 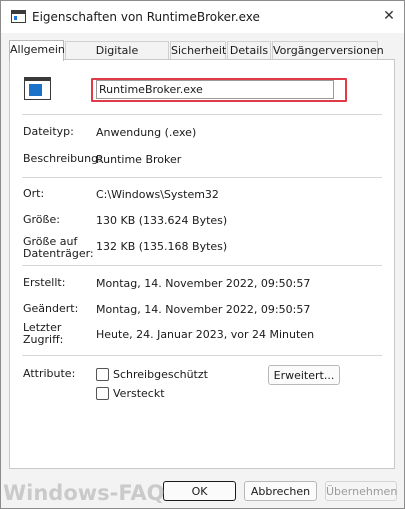 I want to click on description-value: Runtime Broker, so click(x=139, y=159).